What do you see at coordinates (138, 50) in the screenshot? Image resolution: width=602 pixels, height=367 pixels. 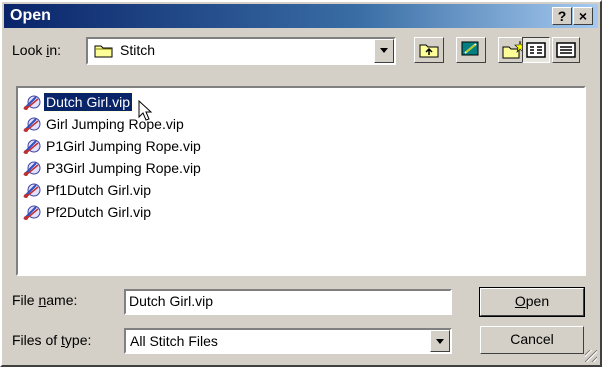 I see `look-in-value: Stitch` at bounding box center [138, 50].